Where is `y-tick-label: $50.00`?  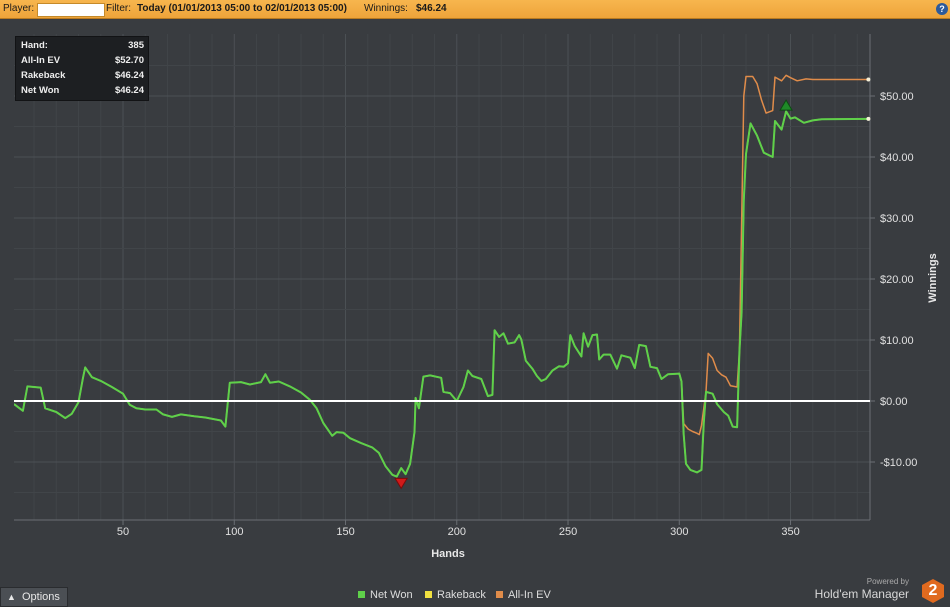 y-tick-label: $50.00 is located at coordinates (897, 97).